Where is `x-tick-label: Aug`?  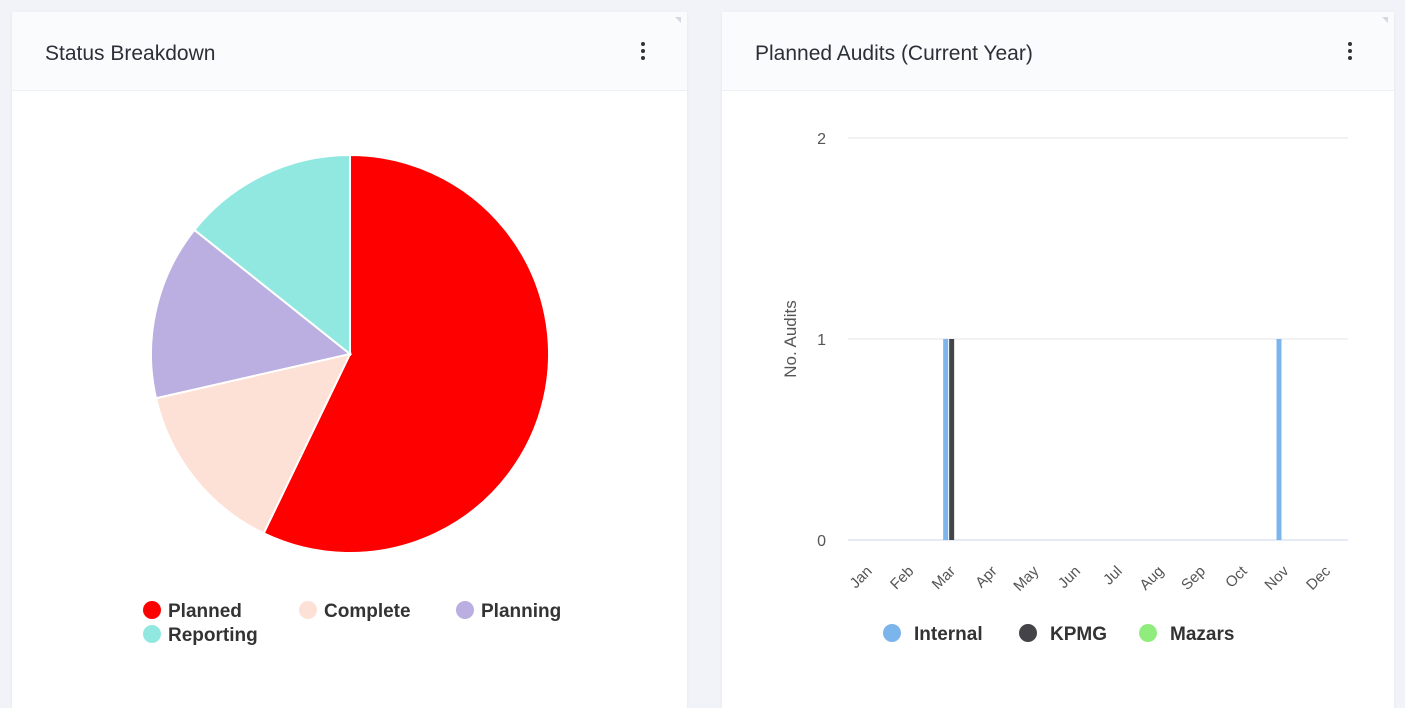
x-tick-label: Aug is located at coordinates (1151, 578).